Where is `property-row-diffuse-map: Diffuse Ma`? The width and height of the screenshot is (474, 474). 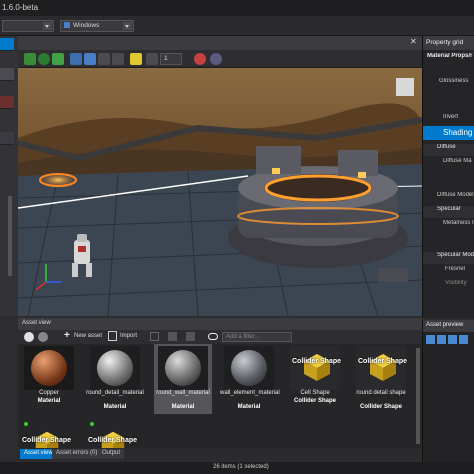
property-row-diffuse-map: Diffuse Ma is located at coordinates (448, 164).